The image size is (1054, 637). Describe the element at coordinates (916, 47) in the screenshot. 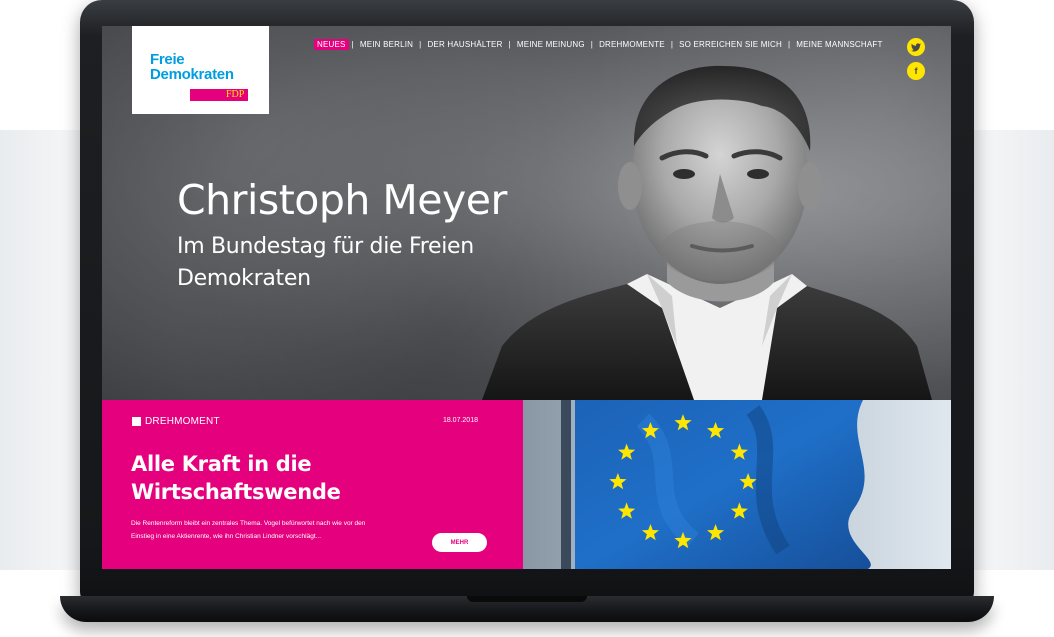

I see `twitter-icon` at that location.